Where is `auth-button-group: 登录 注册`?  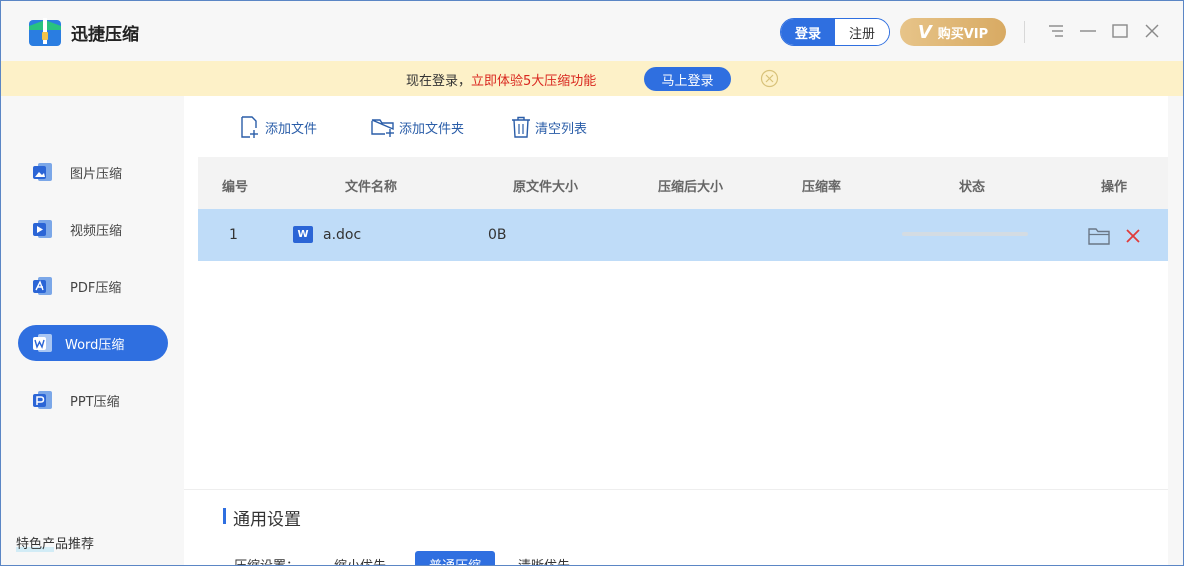
auth-button-group: 登录 注册 is located at coordinates (835, 32).